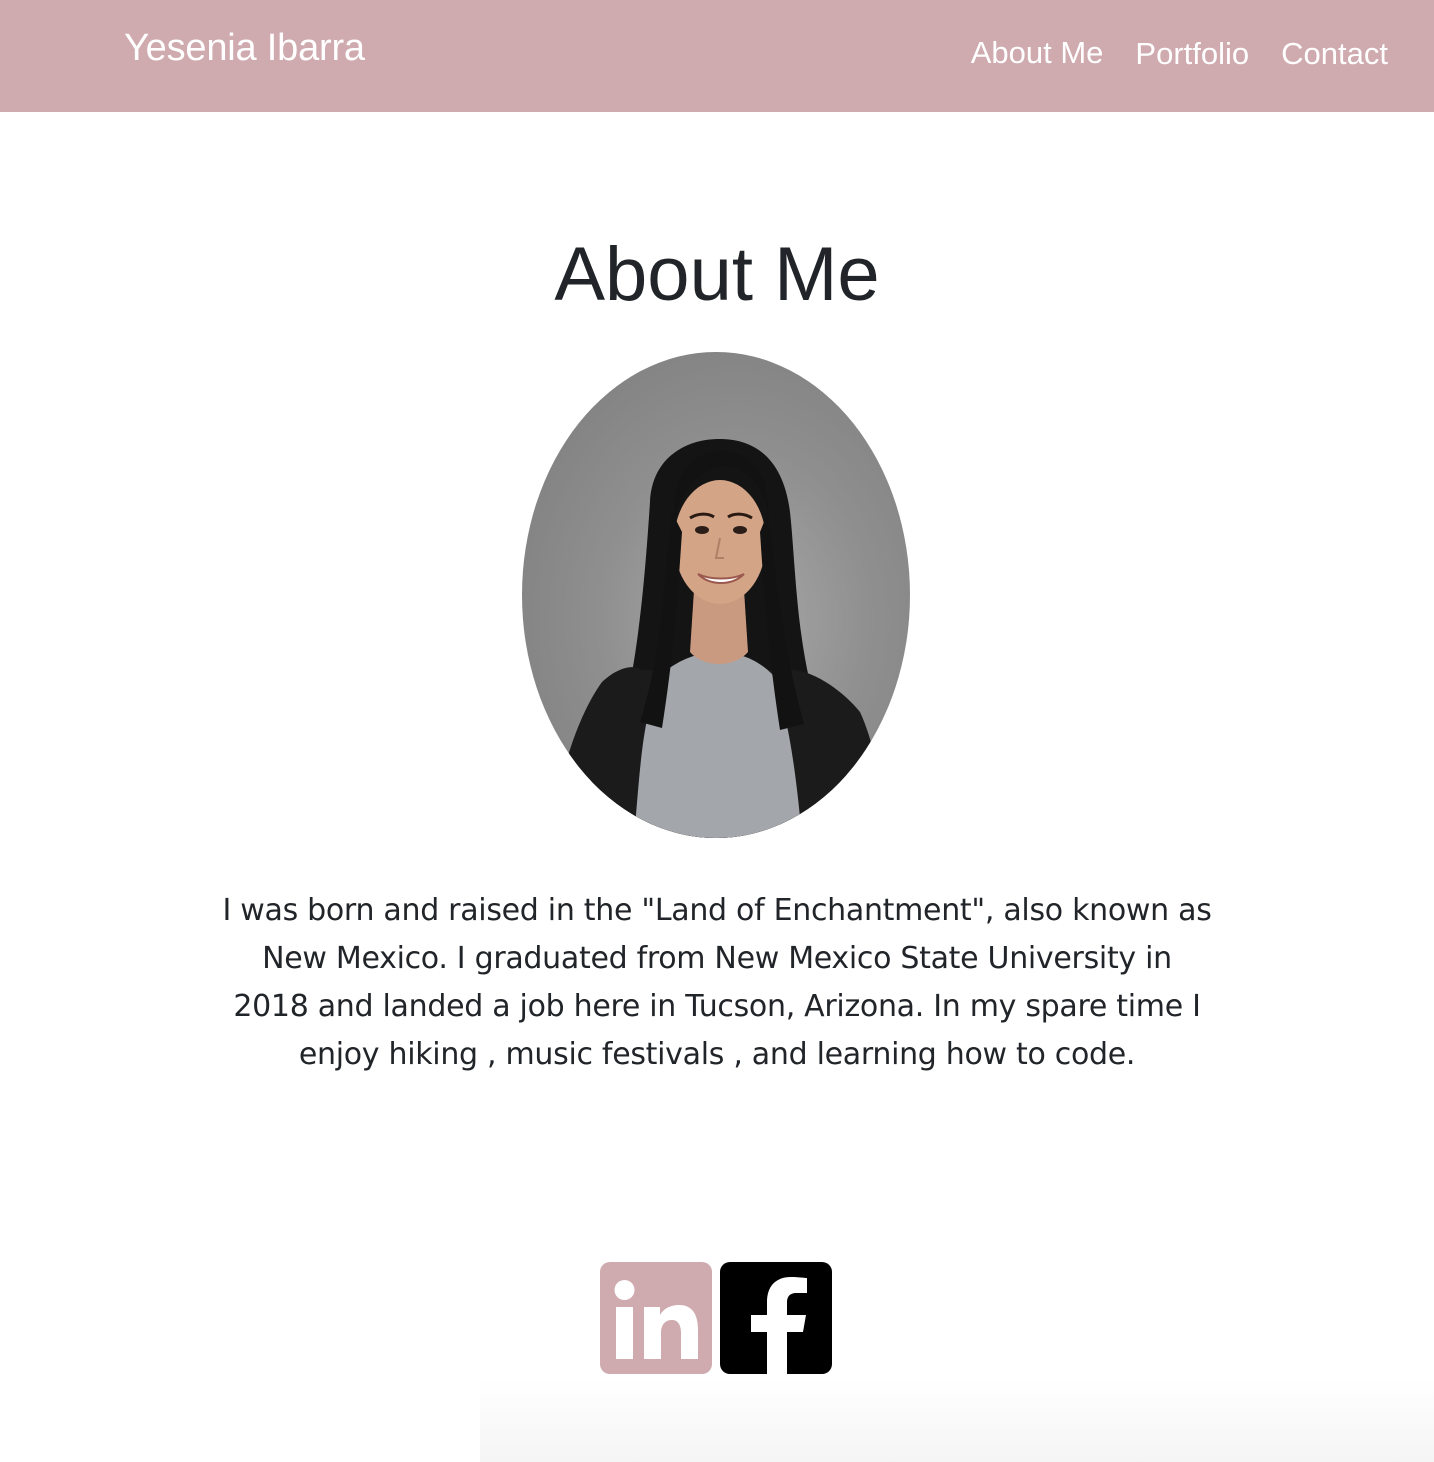 Image resolution: width=1434 pixels, height=1462 pixels. Describe the element at coordinates (1037, 53) in the screenshot. I see `nav-link-about-me: About Me` at that location.